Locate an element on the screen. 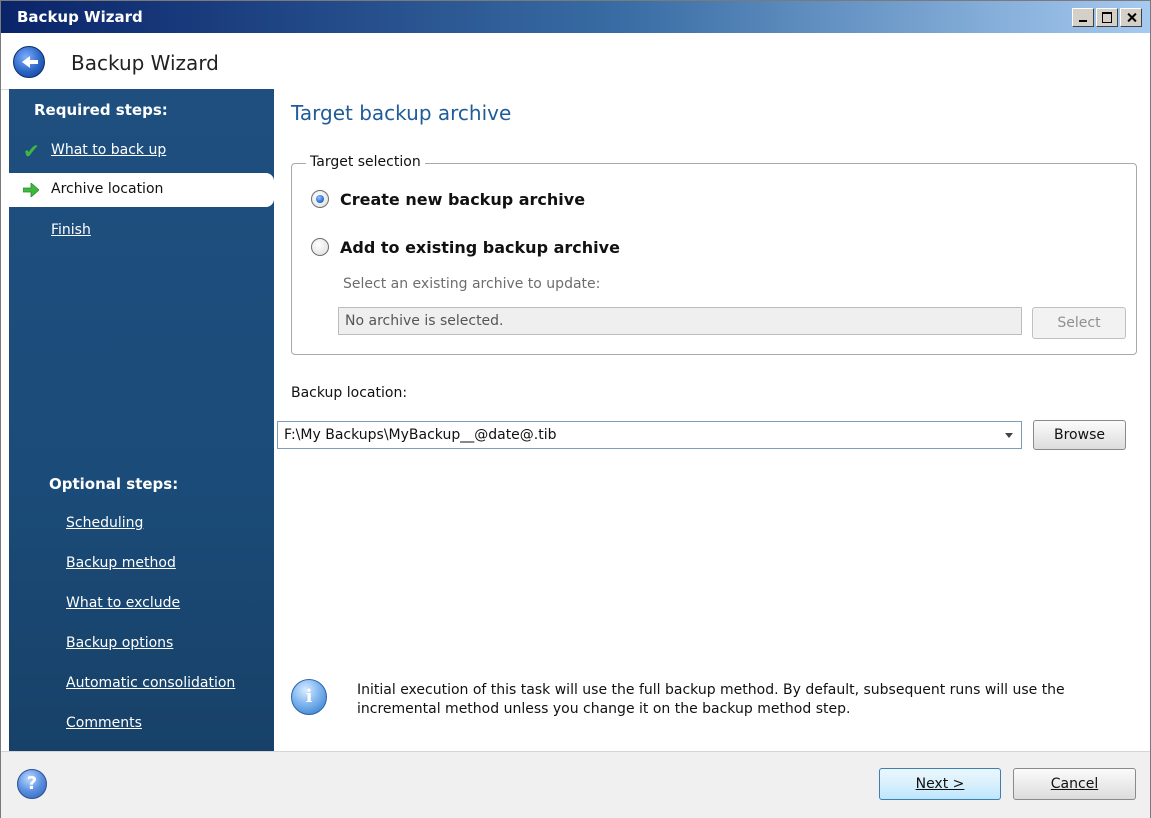 This screenshot has width=1151, height=818. add-to-existing-radio is located at coordinates (320, 247).